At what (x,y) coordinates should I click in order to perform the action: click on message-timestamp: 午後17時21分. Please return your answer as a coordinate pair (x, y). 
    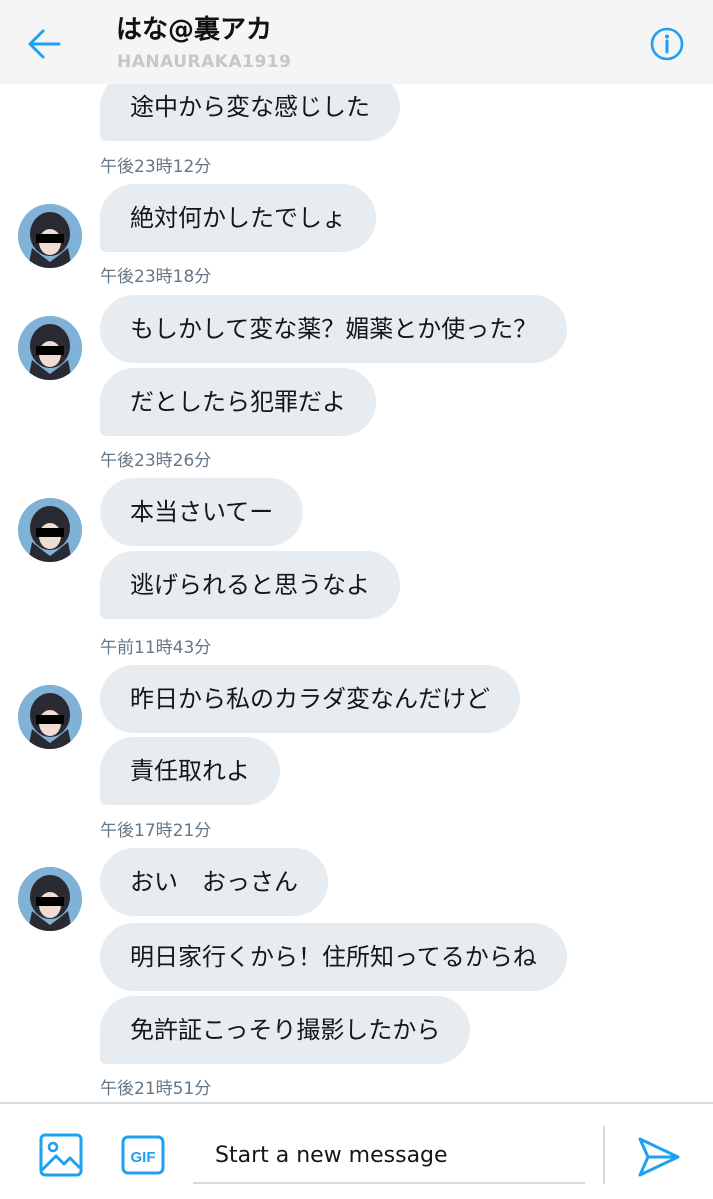
    Looking at the image, I should click on (156, 831).